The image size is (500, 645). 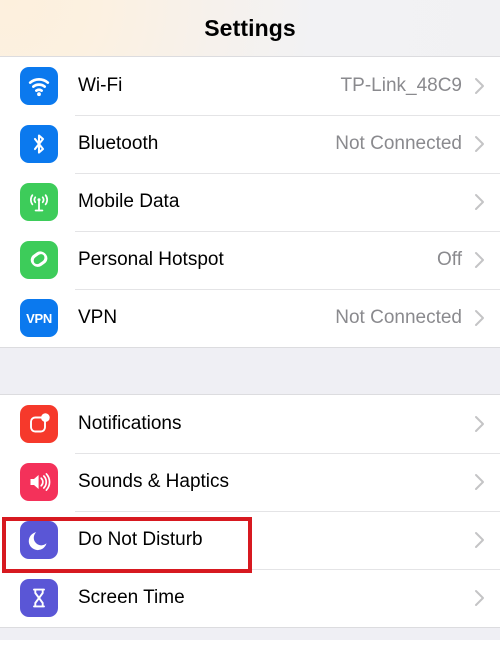 What do you see at coordinates (449, 259) in the screenshot?
I see `settings-row-value: Off` at bounding box center [449, 259].